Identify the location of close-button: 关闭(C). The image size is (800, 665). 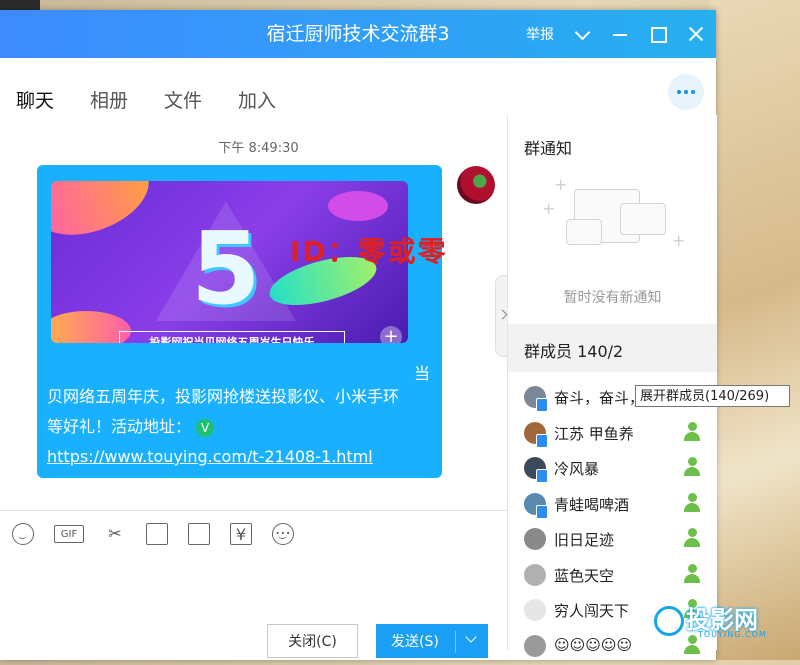
(312, 641).